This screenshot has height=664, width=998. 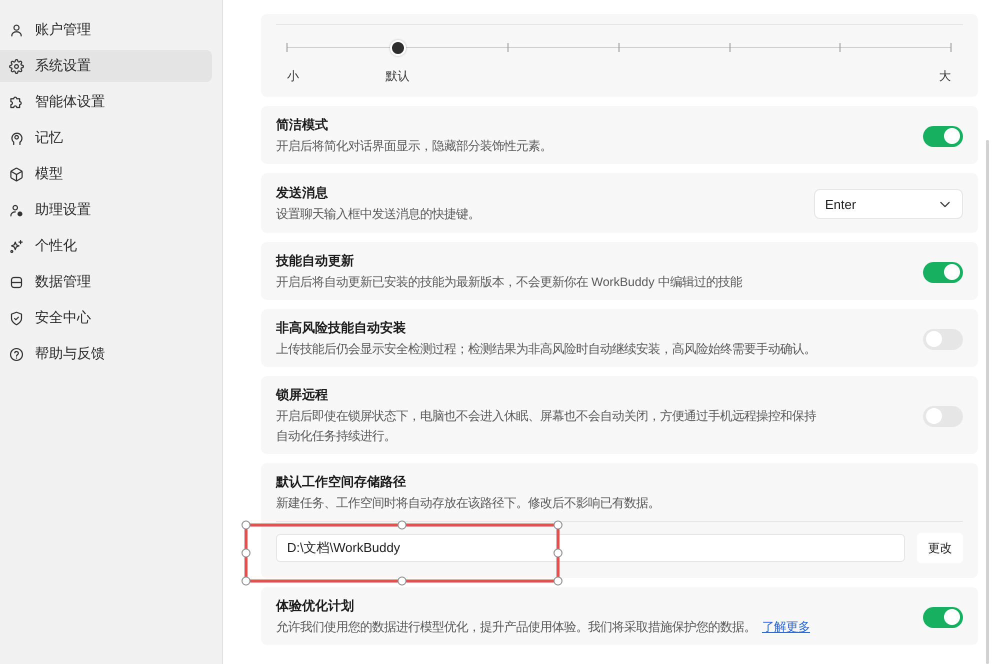 I want to click on path-field: D:\文档\WorkBuddy, so click(x=590, y=548).